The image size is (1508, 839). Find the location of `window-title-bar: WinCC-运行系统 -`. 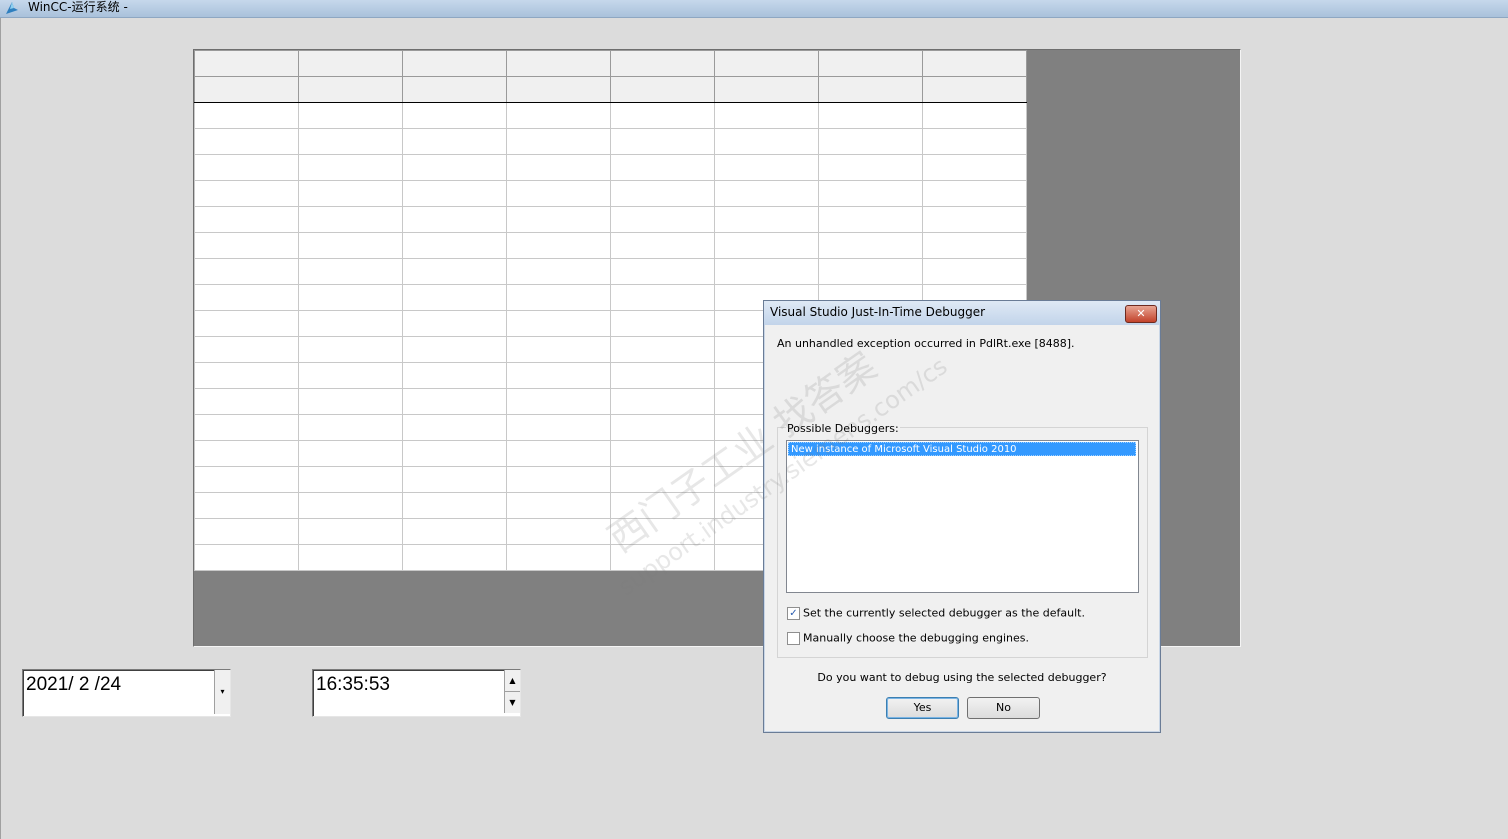

window-title-bar: WinCC-运行系统 - is located at coordinates (754, 9).